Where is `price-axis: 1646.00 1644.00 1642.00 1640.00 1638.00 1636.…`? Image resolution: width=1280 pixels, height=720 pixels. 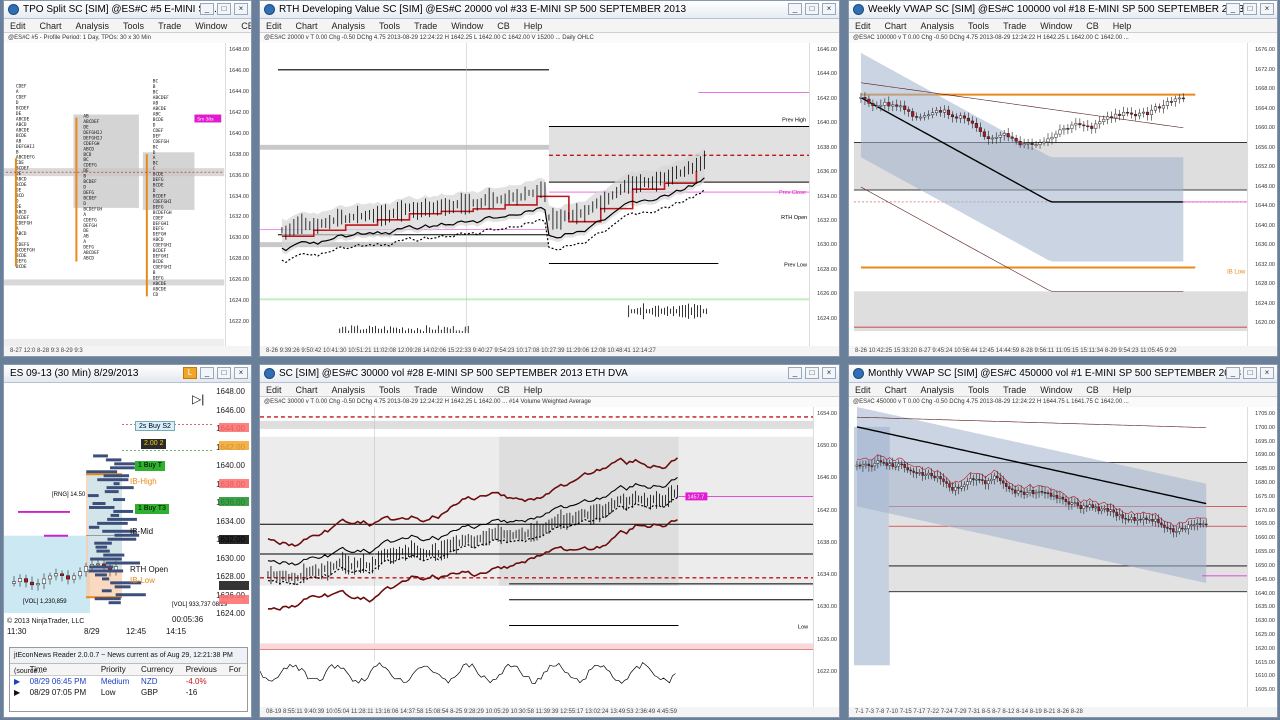 price-axis: 1646.00 1644.00 1642.00 1640.00 1638.00 1636.… is located at coordinates (824, 194).